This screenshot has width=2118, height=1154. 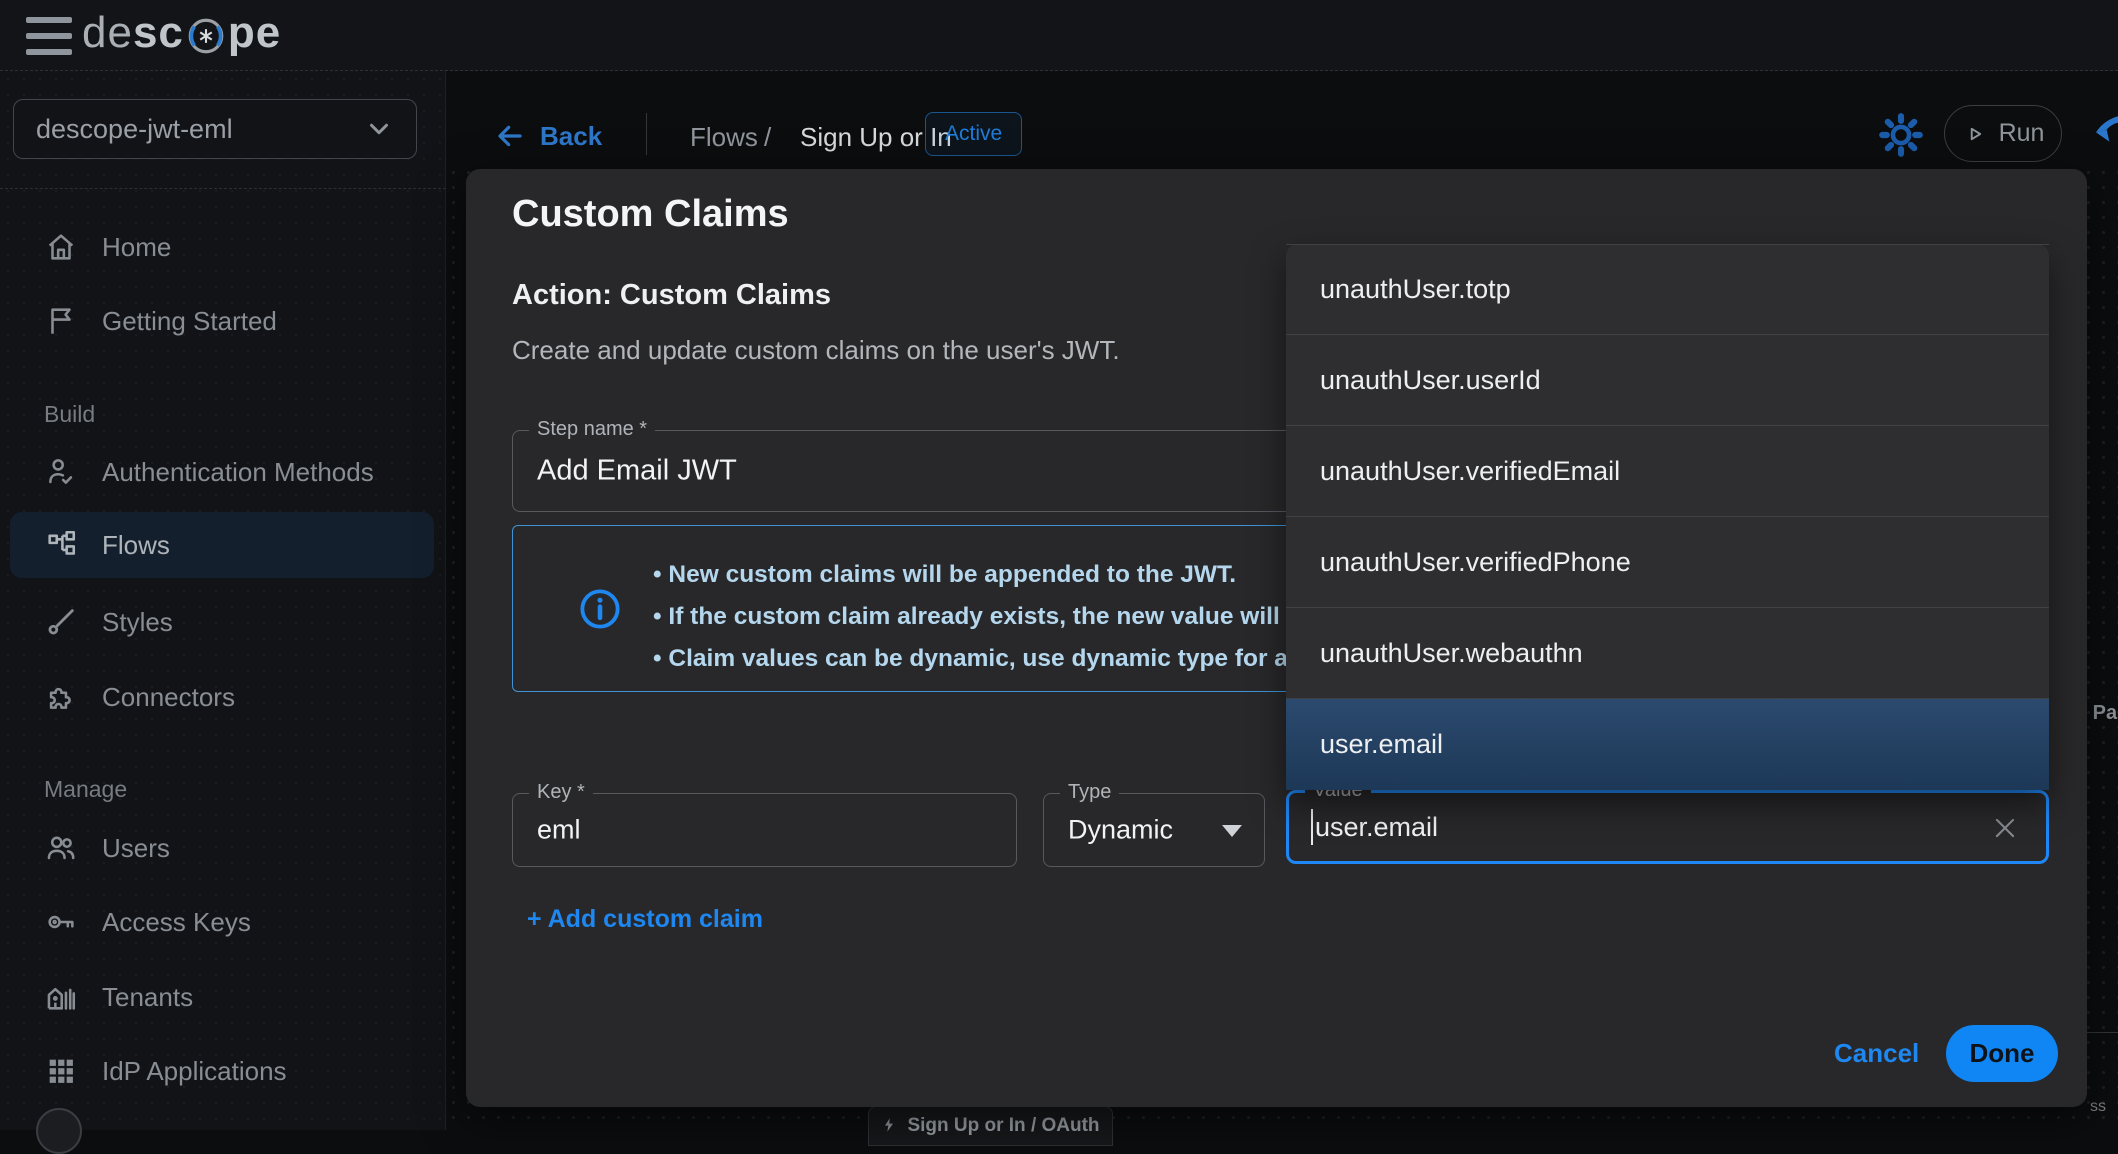 I want to click on hamburger-menu-icon, so click(x=49, y=36).